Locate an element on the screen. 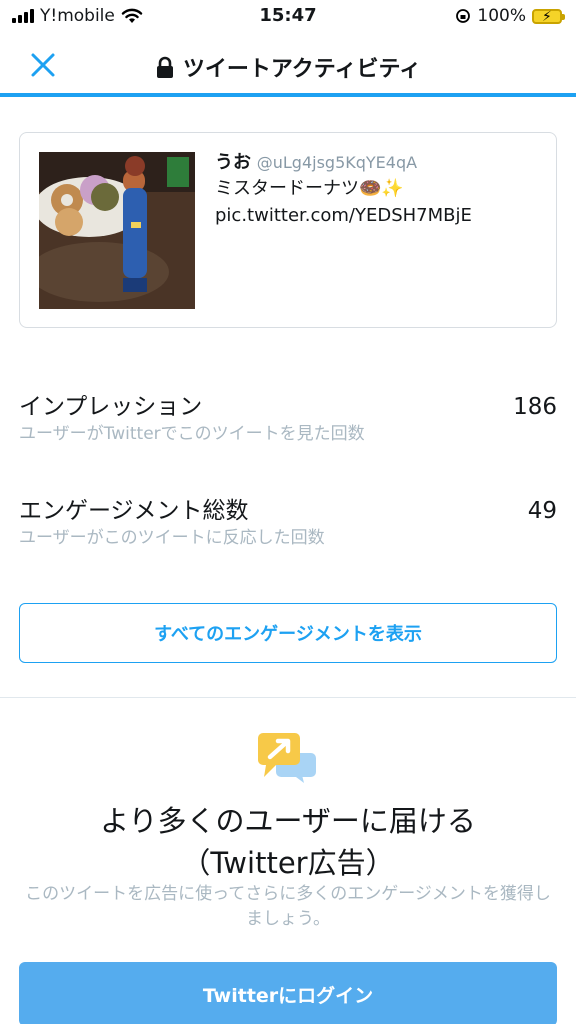  tweet-author-name: うお is located at coordinates (233, 162).